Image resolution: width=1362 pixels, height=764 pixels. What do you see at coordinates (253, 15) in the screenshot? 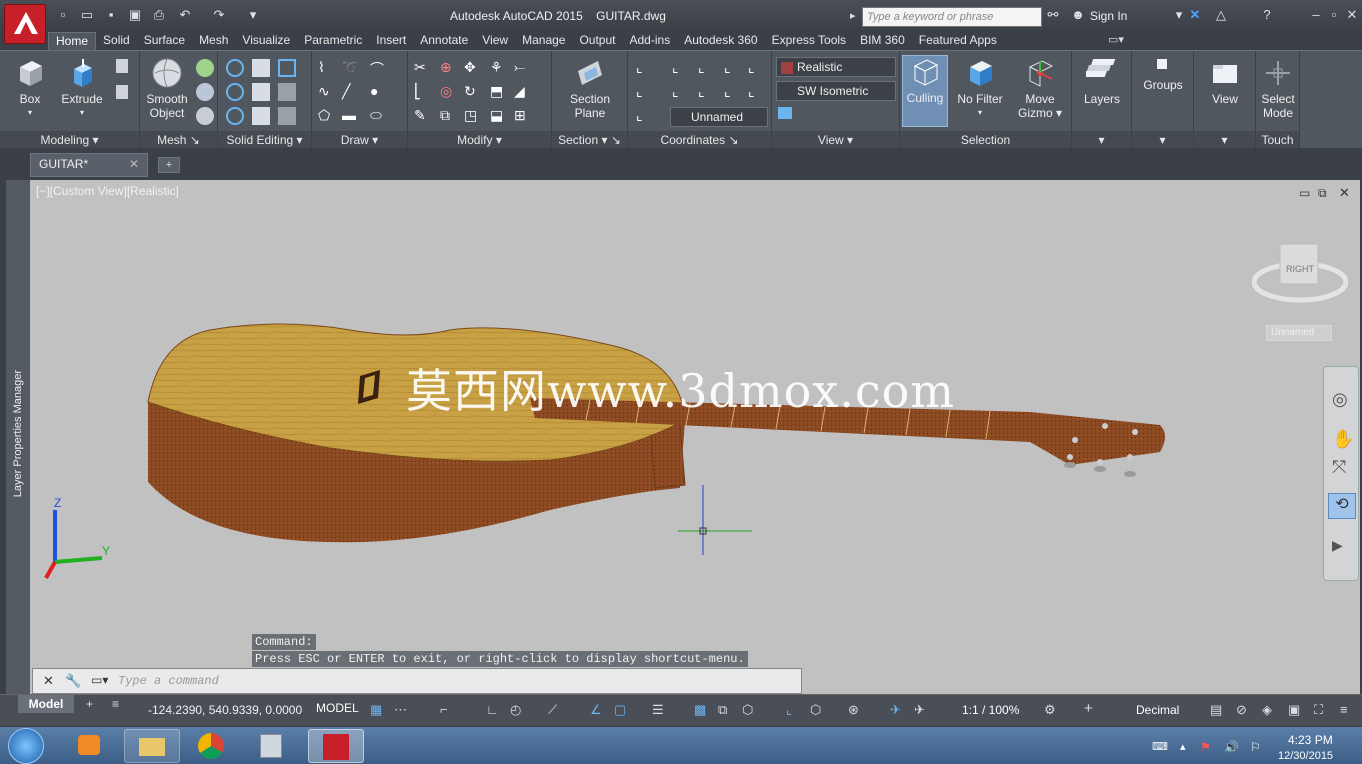
I see `qat-dropdown-icon: ▾` at bounding box center [253, 15].